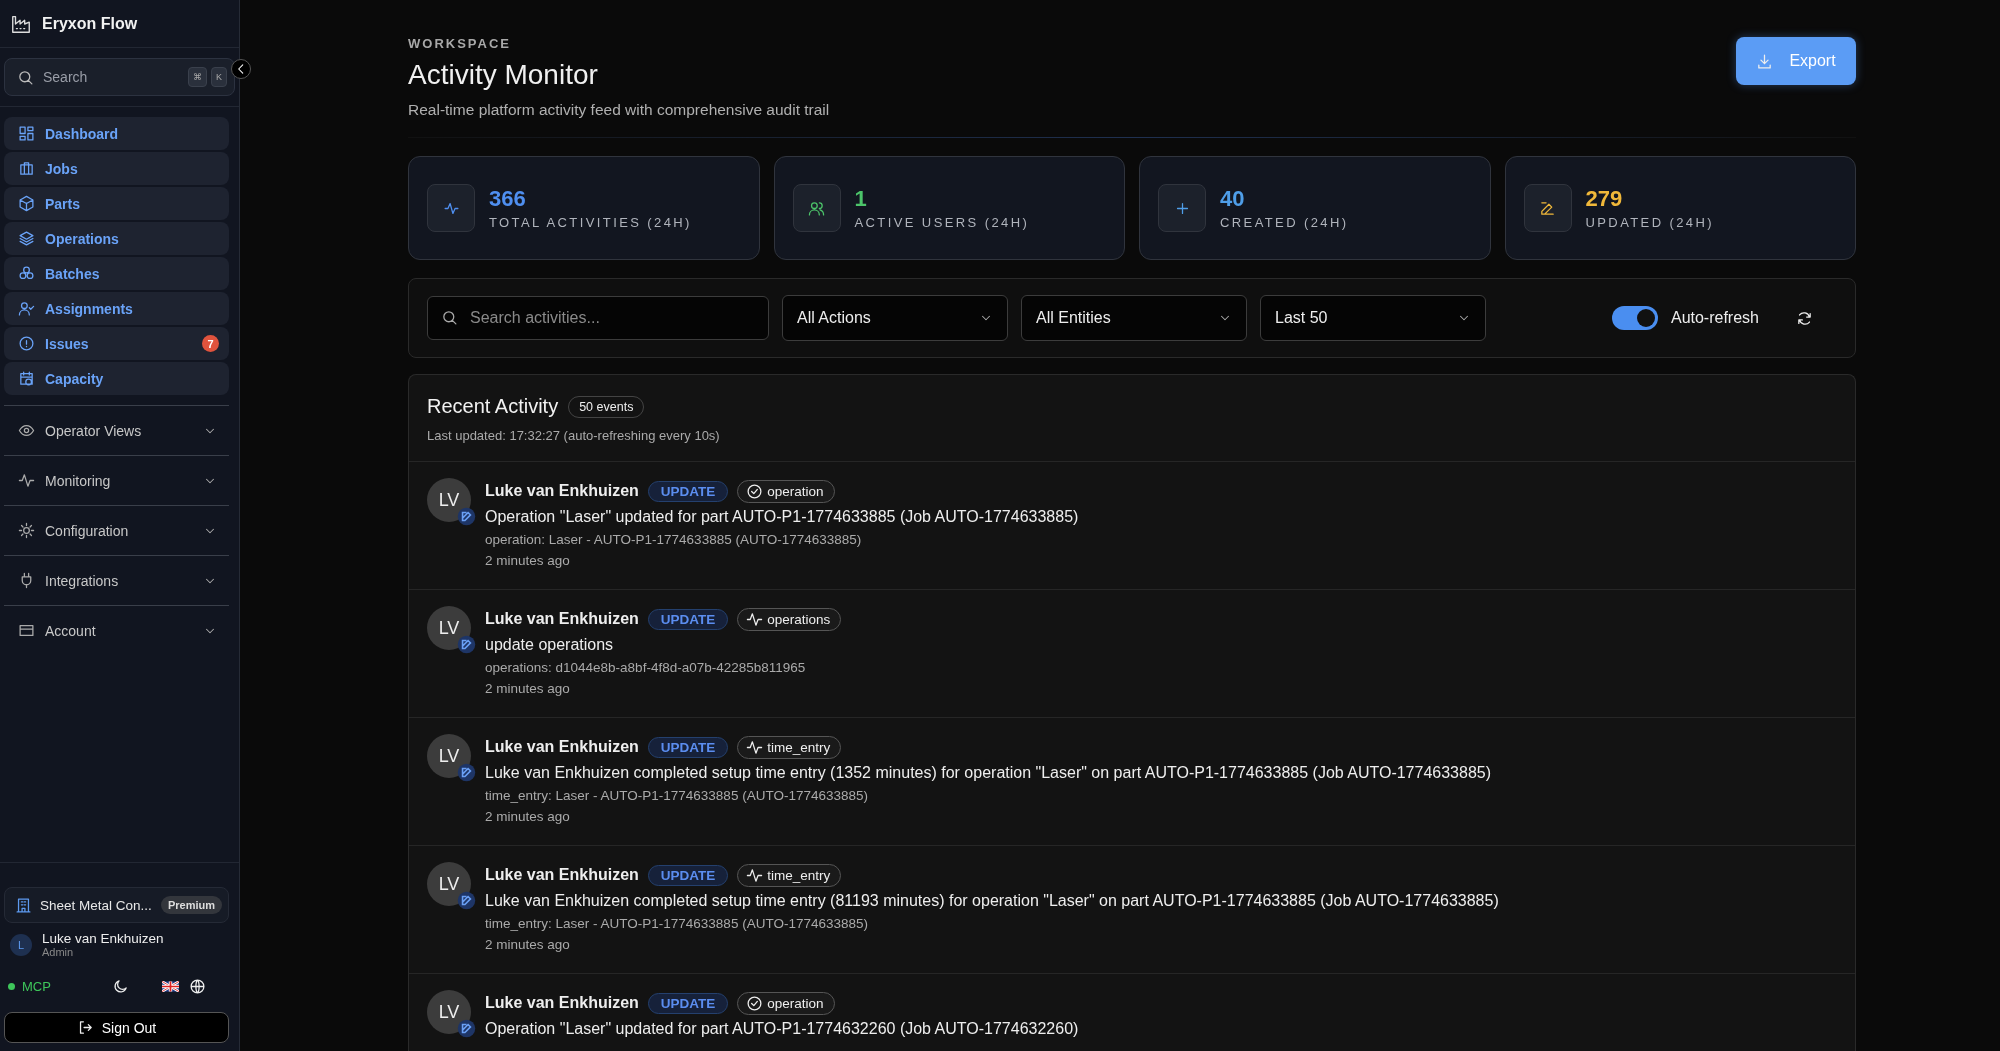  What do you see at coordinates (116, 378) in the screenshot?
I see `nav-item: Capacity` at bounding box center [116, 378].